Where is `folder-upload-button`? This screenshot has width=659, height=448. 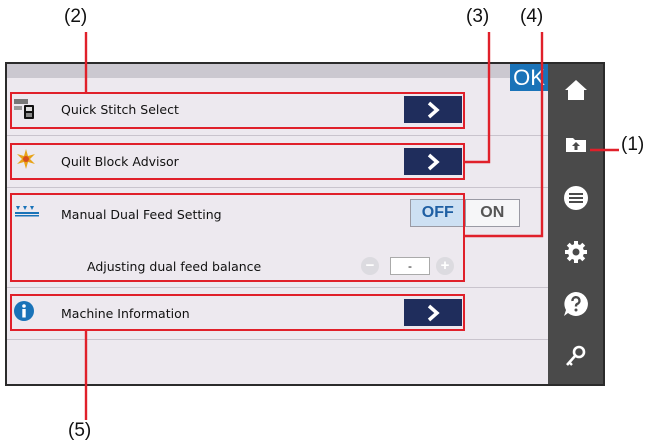
folder-upload-button is located at coordinates (576, 144).